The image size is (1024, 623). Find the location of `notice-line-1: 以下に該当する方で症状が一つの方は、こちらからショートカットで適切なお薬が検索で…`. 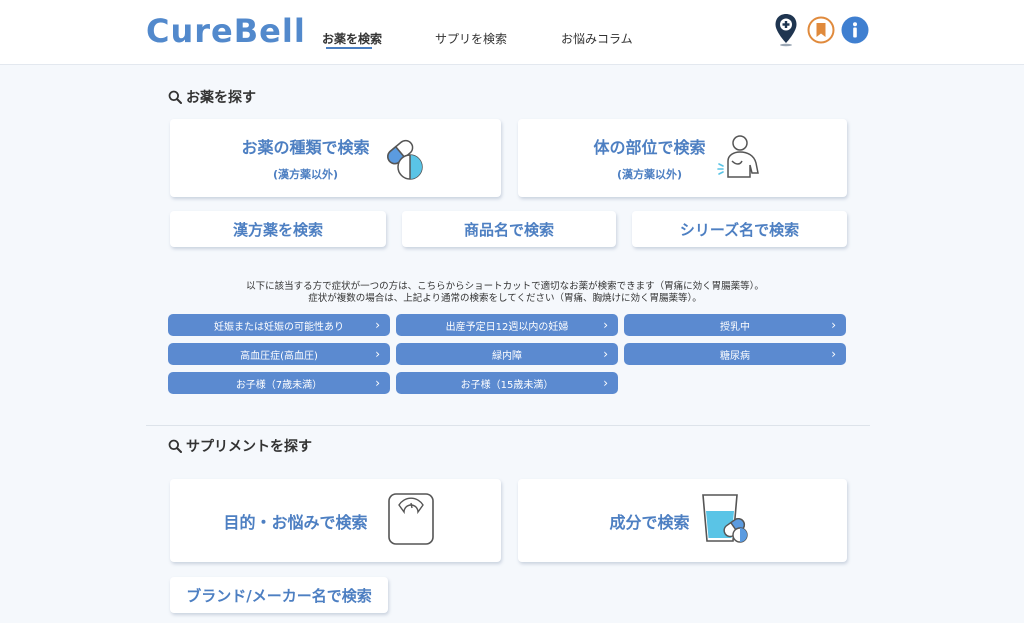

notice-line-1: 以下に該当する方で症状が一つの方は、こちらからショートカットで適切なお薬が検索で… is located at coordinates (505, 286).